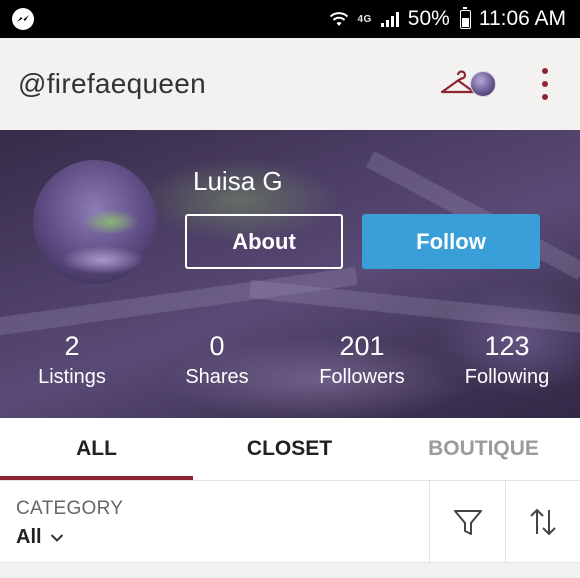  What do you see at coordinates (72, 346) in the screenshot?
I see `stat-value: 2` at bounding box center [72, 346].